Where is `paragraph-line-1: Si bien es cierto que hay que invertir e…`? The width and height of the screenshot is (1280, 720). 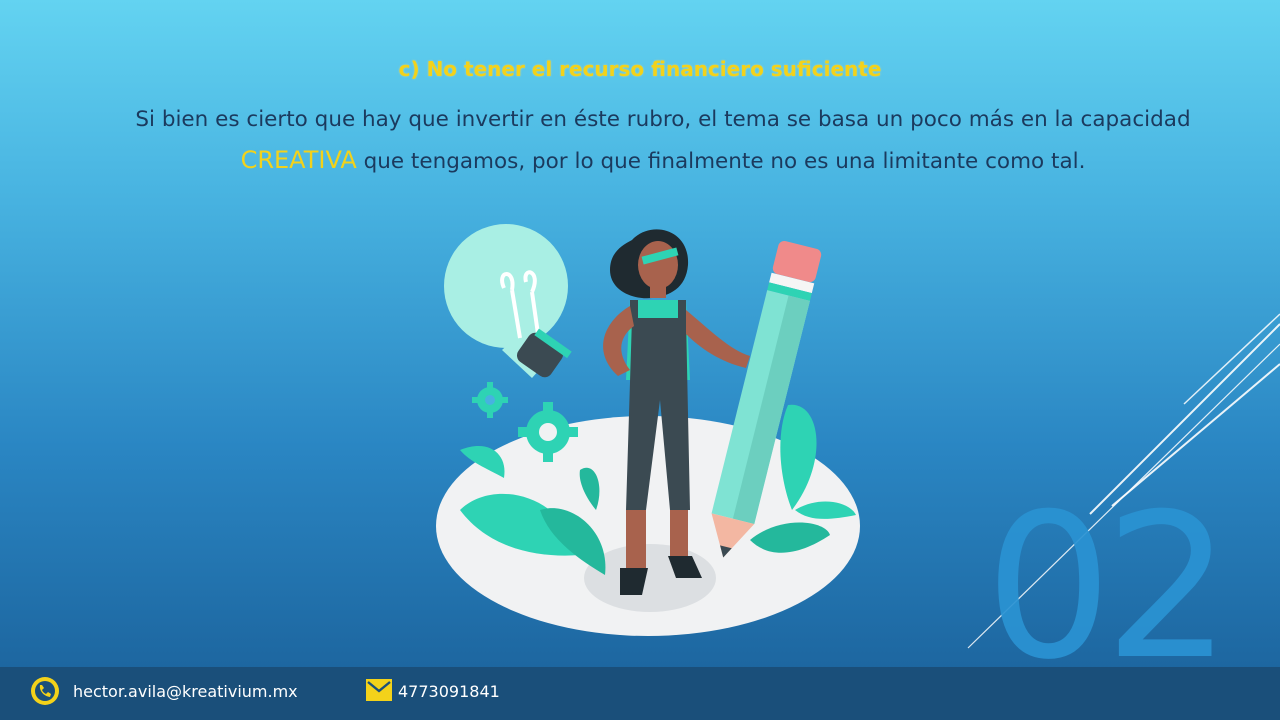 paragraph-line-1: Si bien es cierto que hay que invertir e… is located at coordinates (663, 119).